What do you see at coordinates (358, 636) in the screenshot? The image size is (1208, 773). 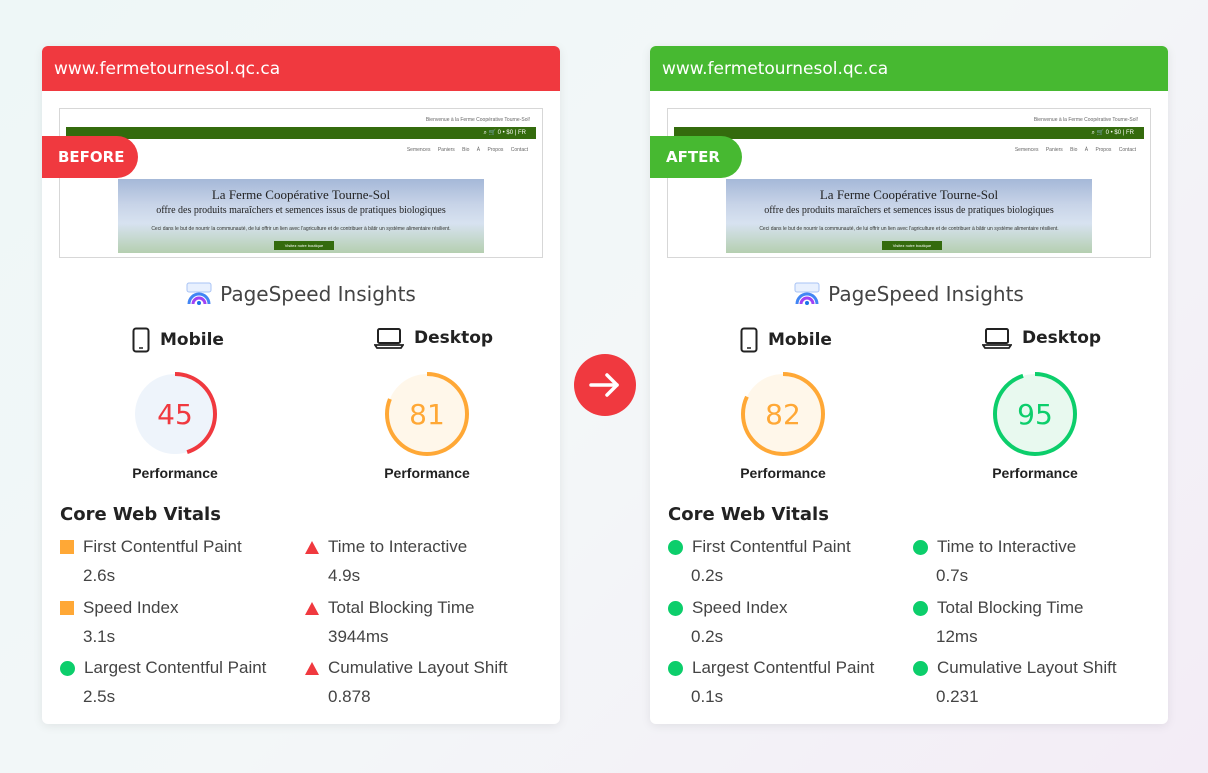 I see `metric-value: 3944ms` at bounding box center [358, 636].